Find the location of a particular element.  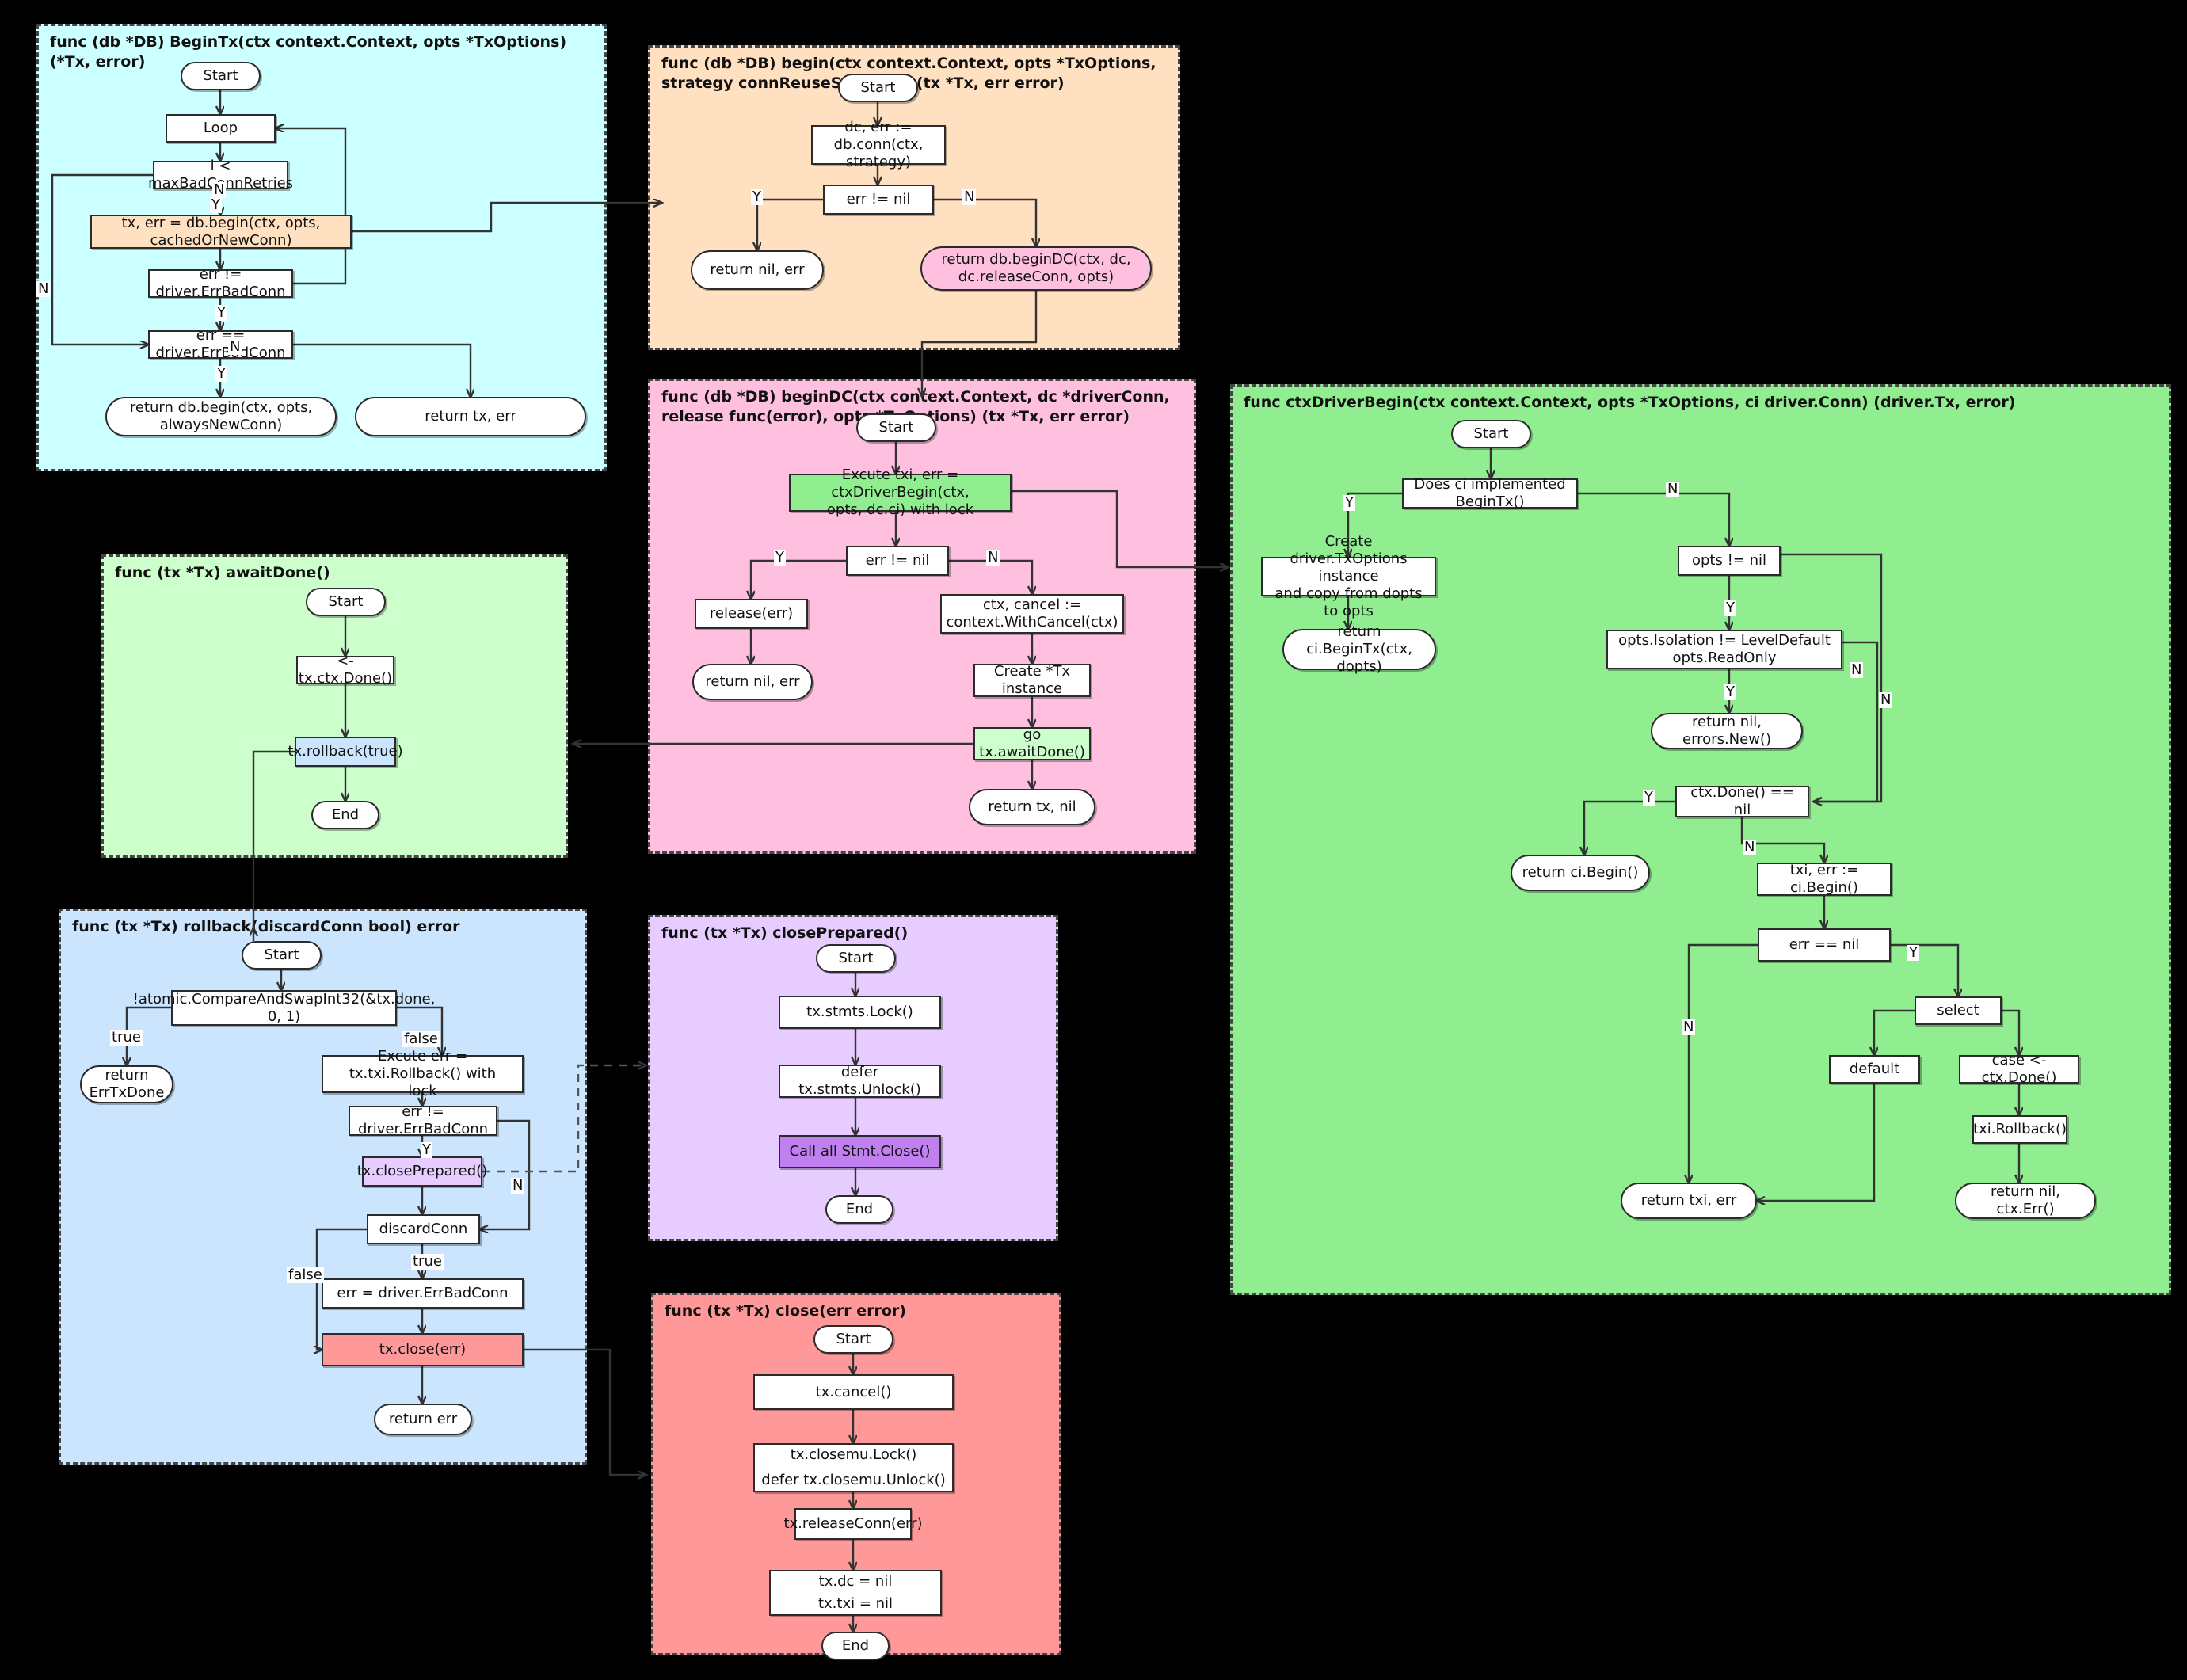

edge-label-el3: Y is located at coordinates (216, 204).